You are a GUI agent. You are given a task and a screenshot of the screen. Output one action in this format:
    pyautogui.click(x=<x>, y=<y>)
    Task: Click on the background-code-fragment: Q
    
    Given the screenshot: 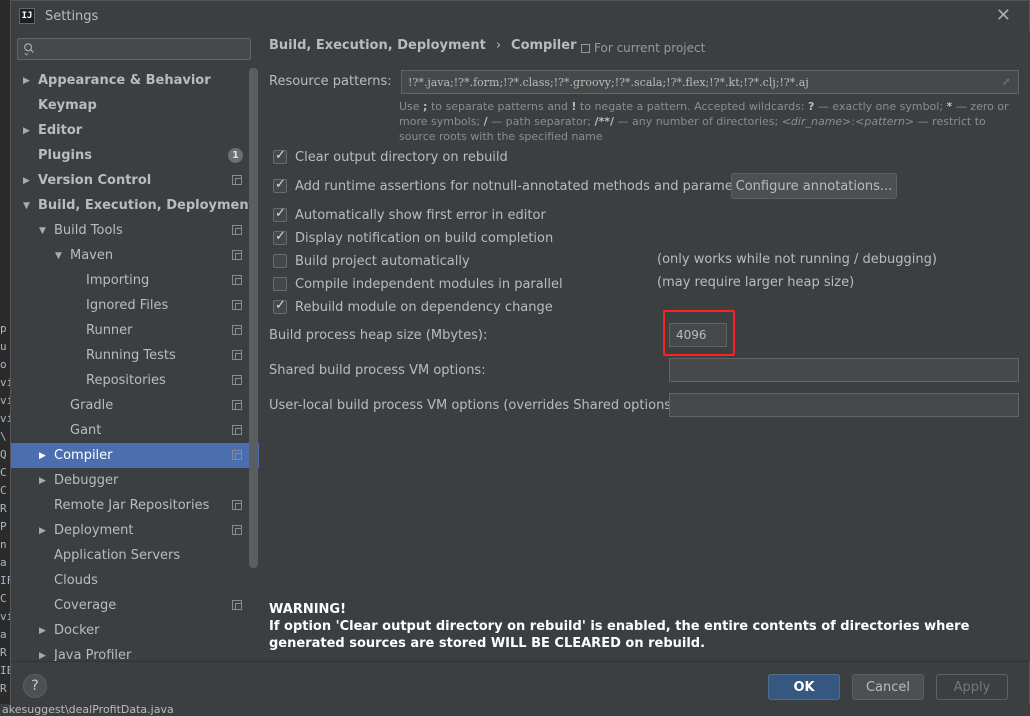 What is the action you would take?
    pyautogui.click(x=3, y=454)
    